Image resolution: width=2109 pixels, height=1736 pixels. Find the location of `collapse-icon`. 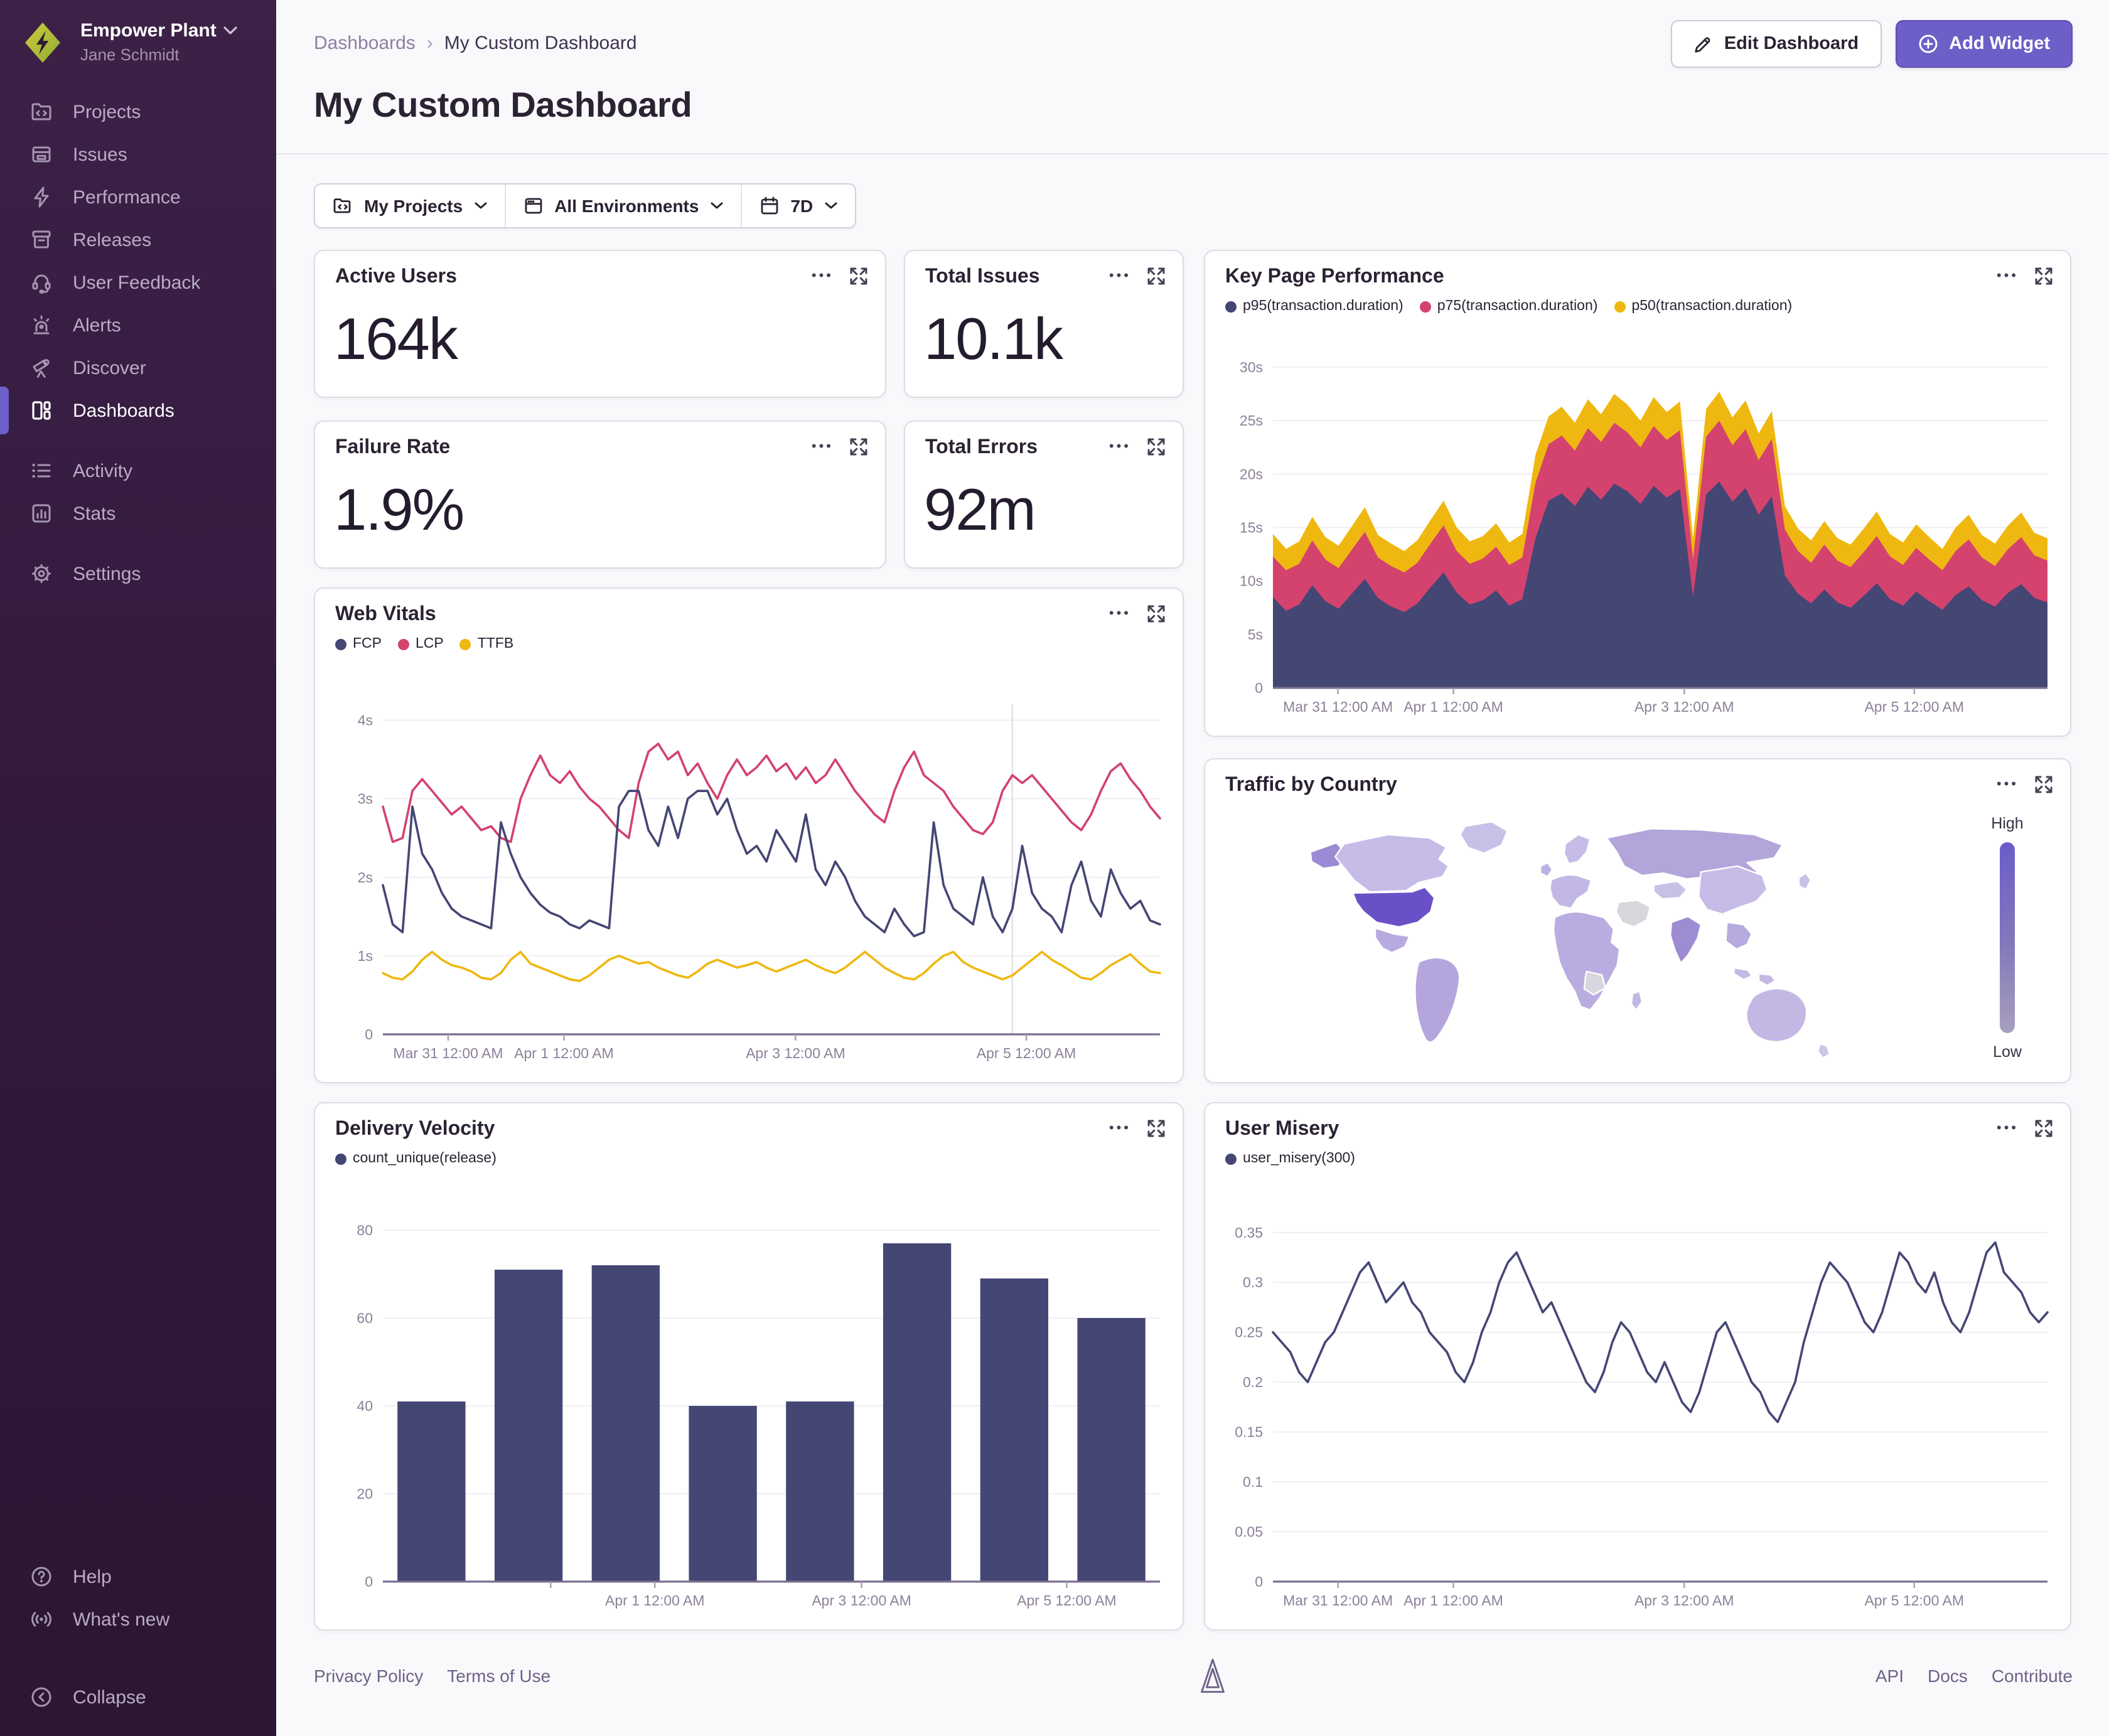

collapse-icon is located at coordinates (41, 1697).